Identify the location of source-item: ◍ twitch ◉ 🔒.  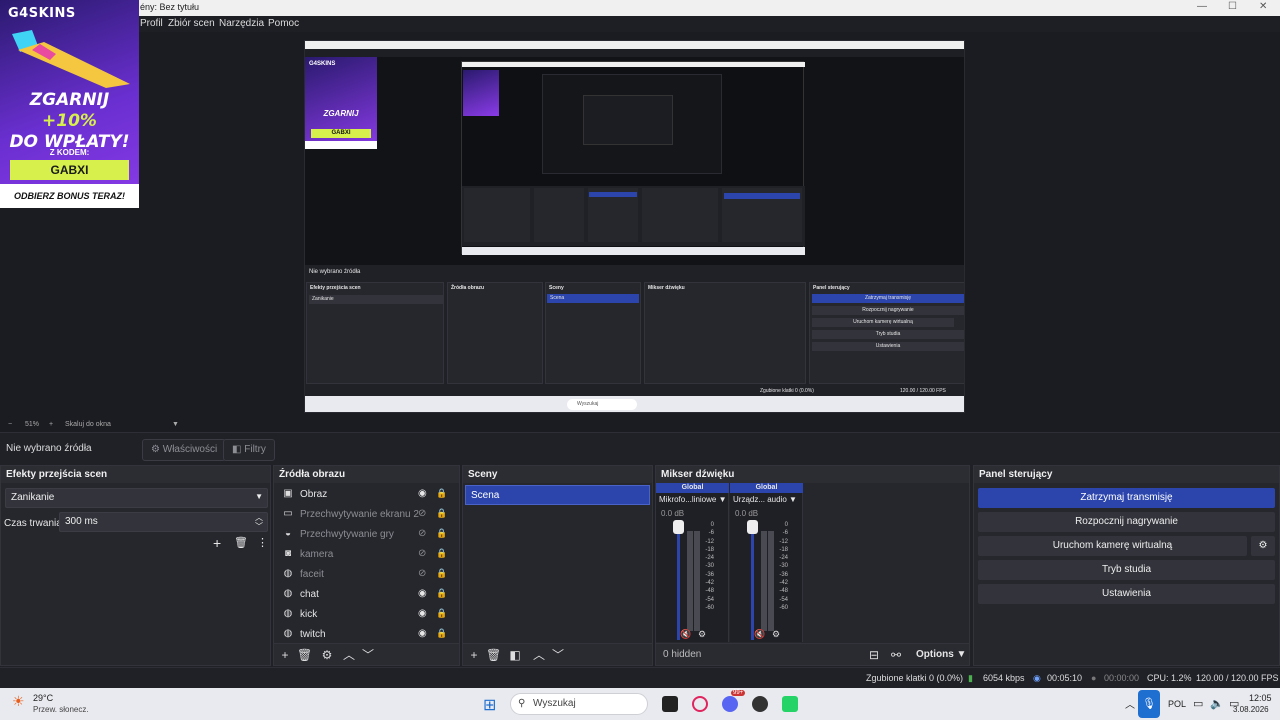
(364, 635).